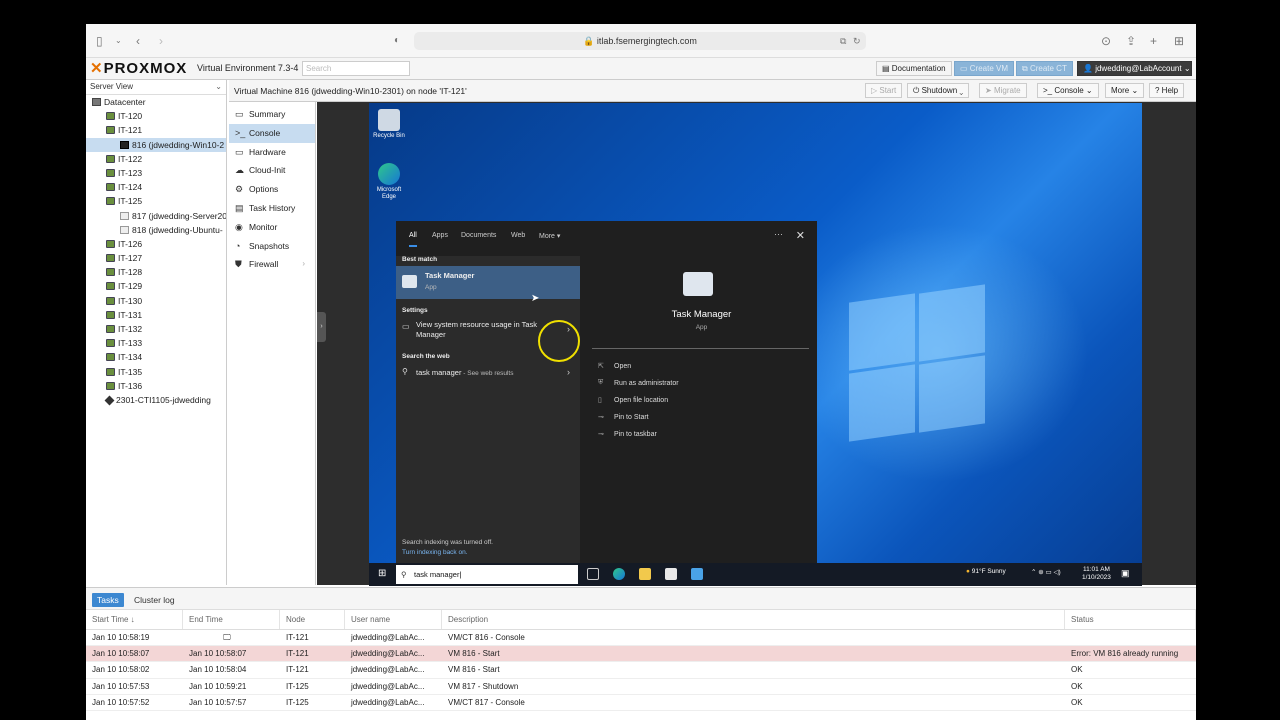 This screenshot has height=720, width=1280. Describe the element at coordinates (272, 189) in the screenshot. I see `nav-item-options: ⚙ Options` at that location.